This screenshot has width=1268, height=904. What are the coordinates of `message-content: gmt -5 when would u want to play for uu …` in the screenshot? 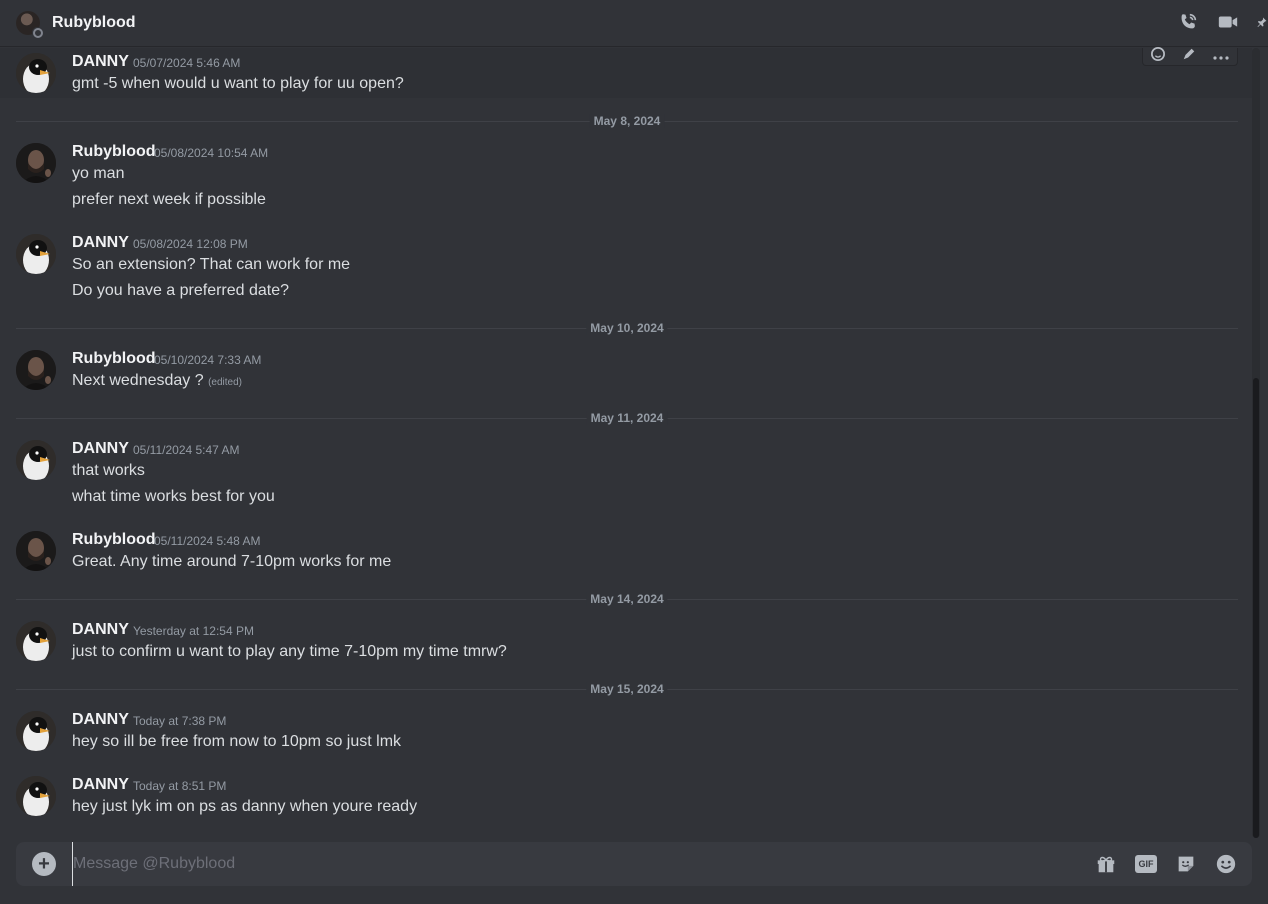 It's located at (238, 83).